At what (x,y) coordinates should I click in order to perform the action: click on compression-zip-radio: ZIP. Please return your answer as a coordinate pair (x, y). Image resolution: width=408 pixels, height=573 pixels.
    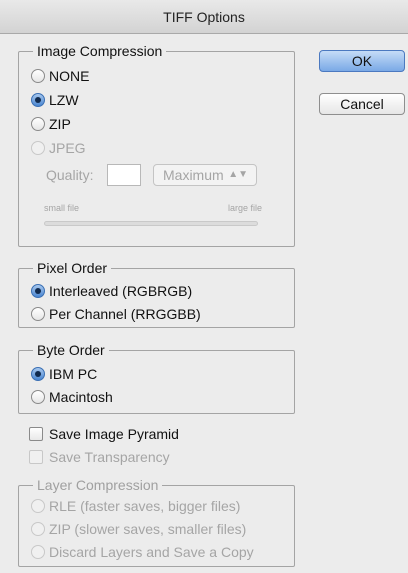
    Looking at the image, I should click on (51, 124).